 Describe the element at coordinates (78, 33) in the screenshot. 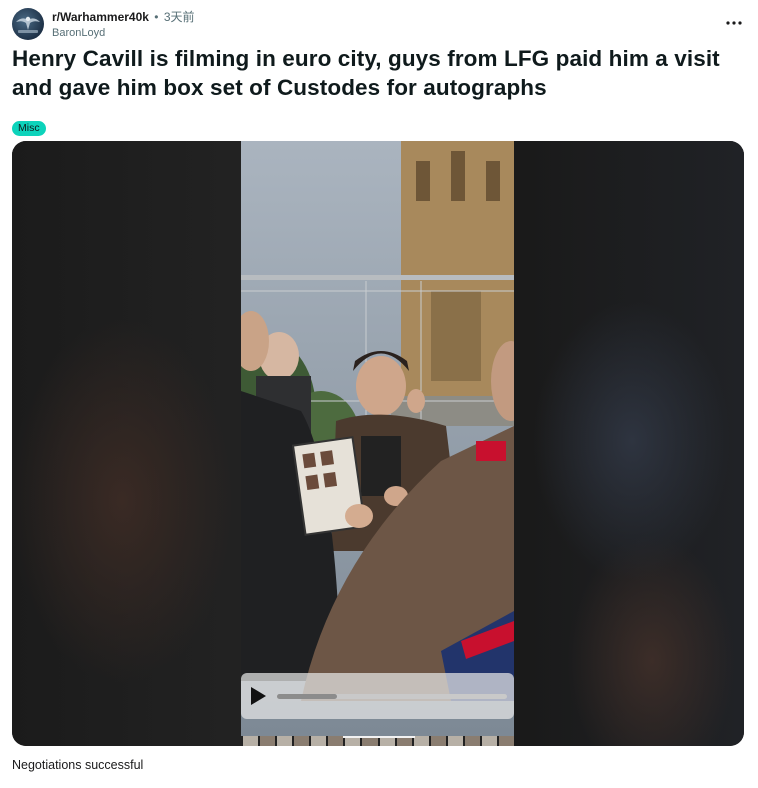

I see `post-author: BaronLoyd` at that location.